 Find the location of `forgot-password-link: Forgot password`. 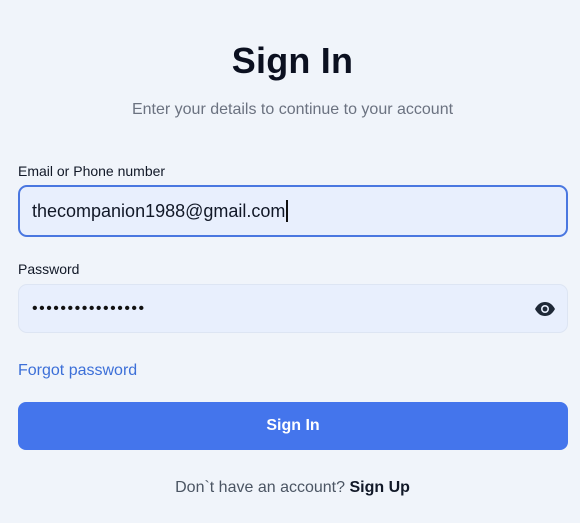

forgot-password-link: Forgot password is located at coordinates (77, 371).